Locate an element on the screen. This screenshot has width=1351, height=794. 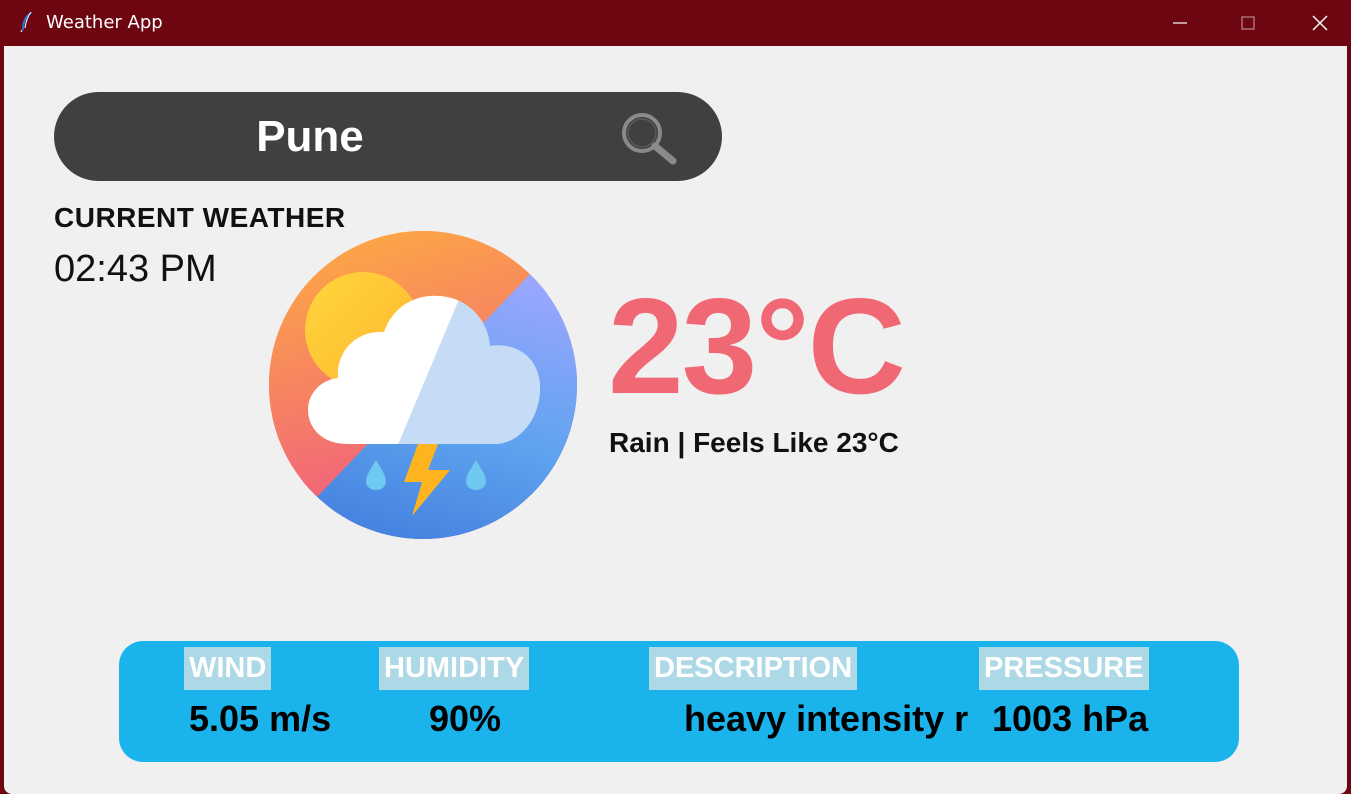
maximize-icon is located at coordinates (1248, 23).